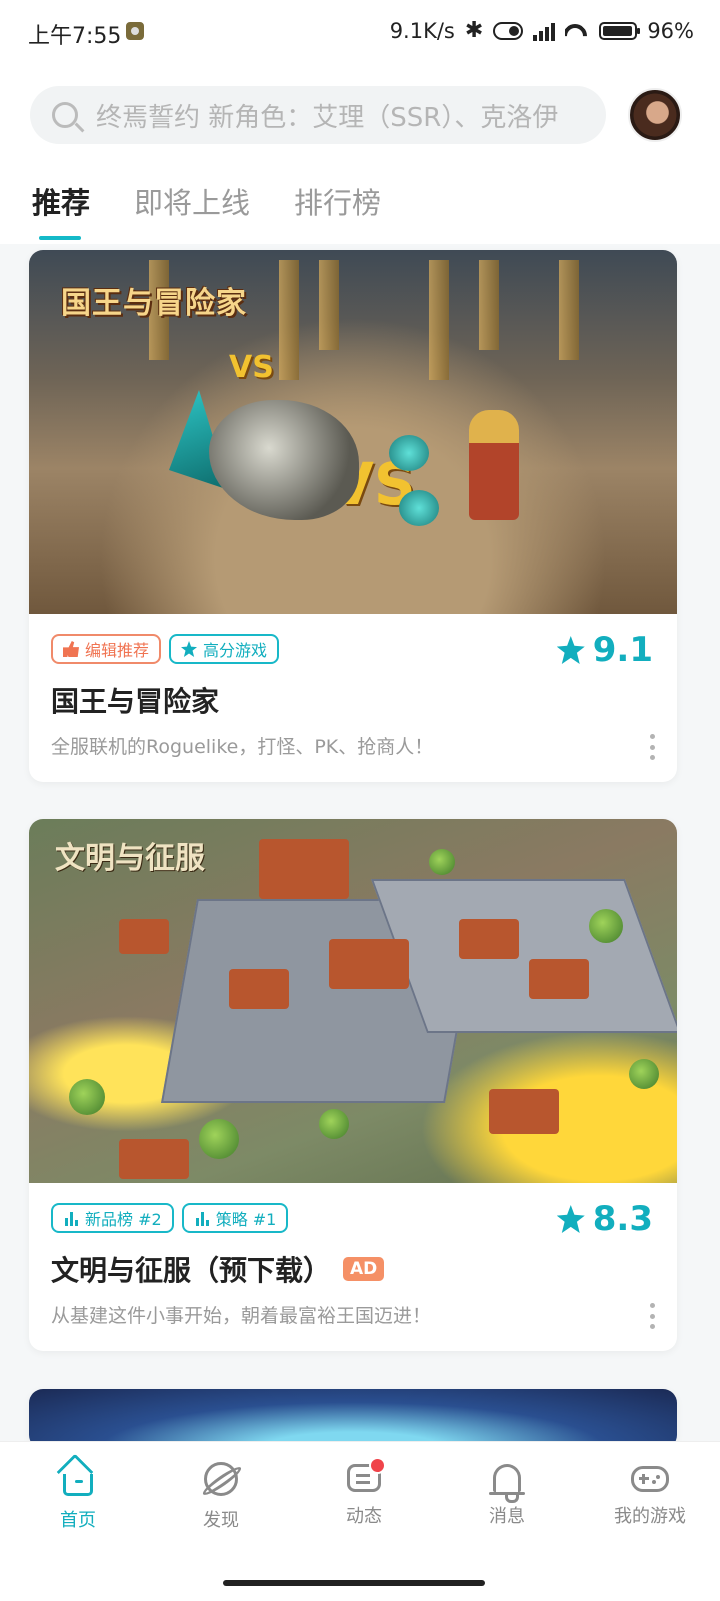 The width and height of the screenshot is (720, 1601). Describe the element at coordinates (650, 1479) in the screenshot. I see `gamepad-icon` at that location.